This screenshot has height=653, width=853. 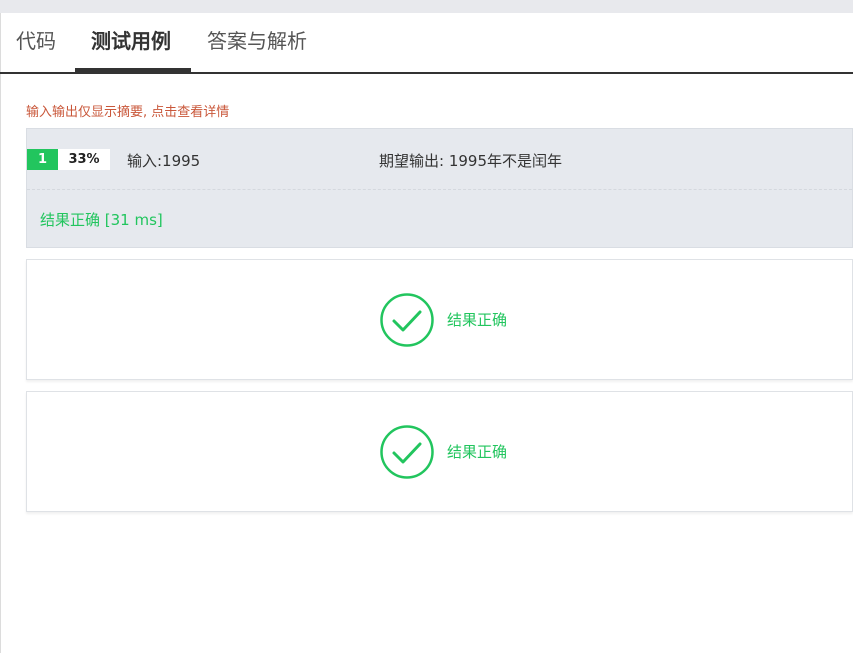 What do you see at coordinates (128, 112) in the screenshot?
I see `summary-notice: 输入输出仅显示摘要, 点击查看详情` at bounding box center [128, 112].